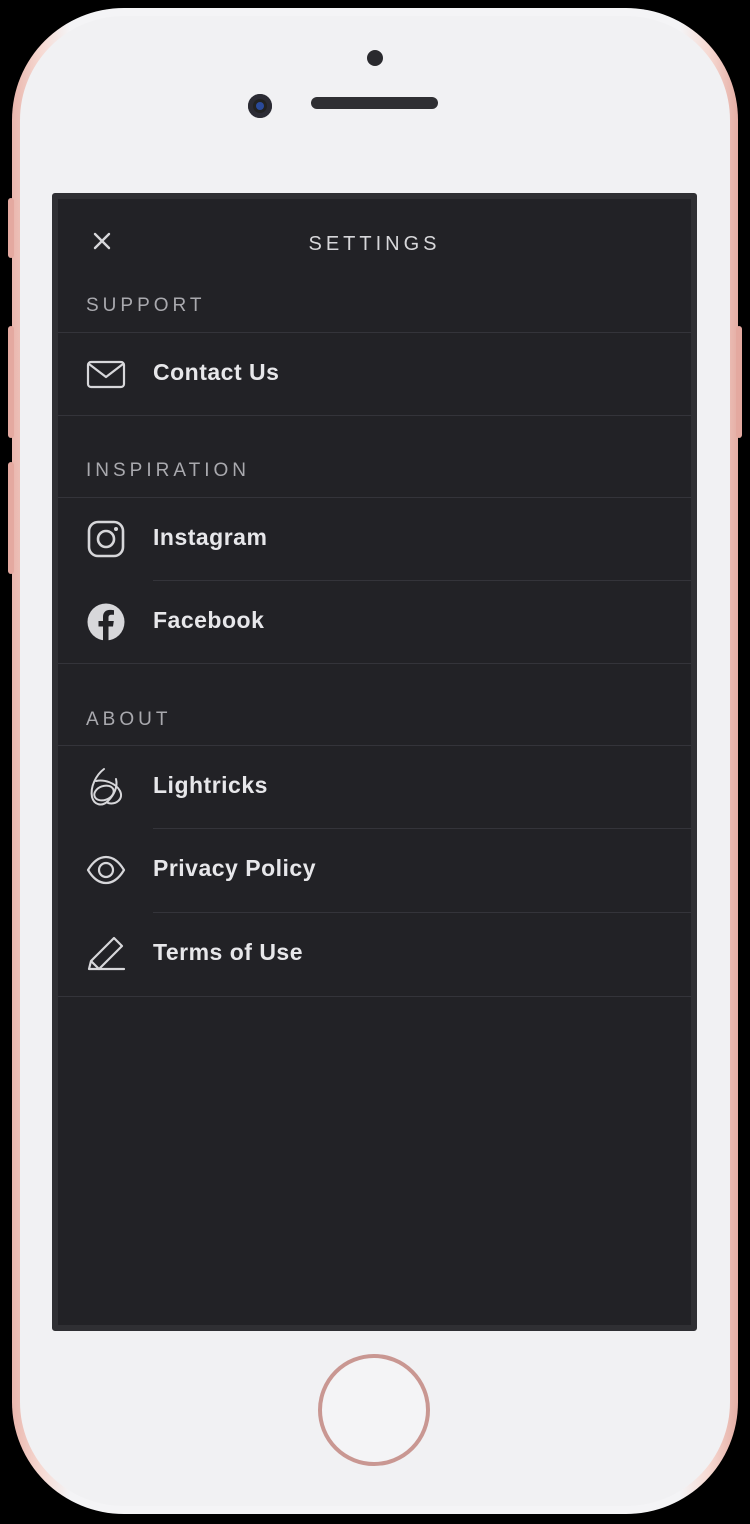  Describe the element at coordinates (129, 719) in the screenshot. I see `section-label-about: ABOUT` at that location.